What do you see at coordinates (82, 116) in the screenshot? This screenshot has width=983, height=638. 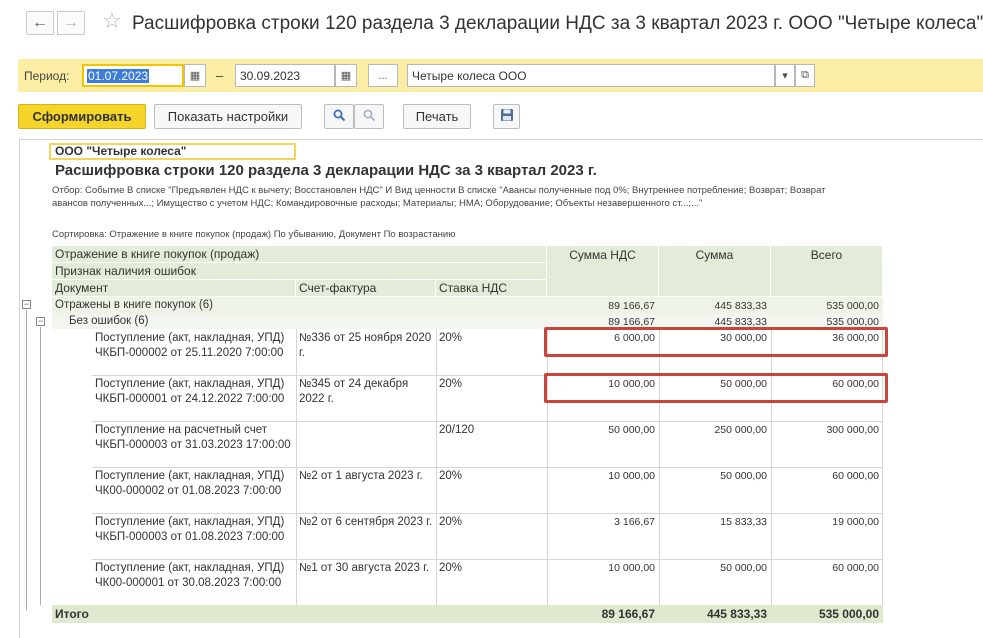 I see `generate-button: Сформировать` at bounding box center [82, 116].